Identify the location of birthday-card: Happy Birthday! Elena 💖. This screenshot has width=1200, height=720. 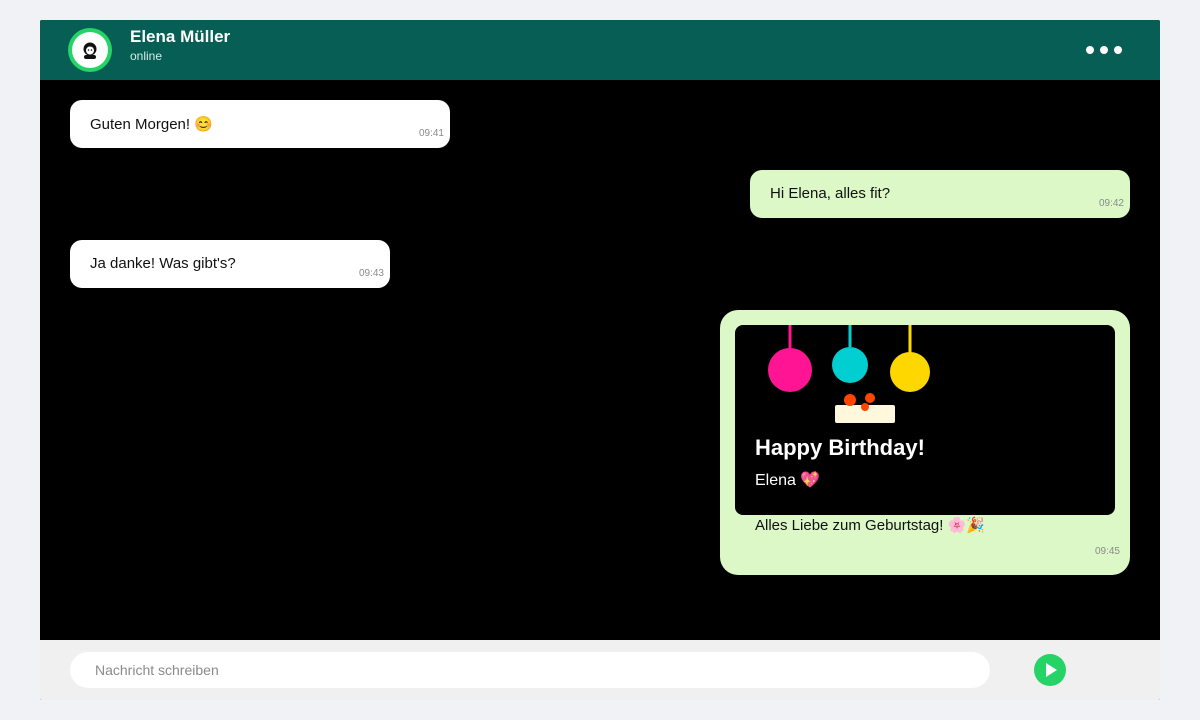
(925, 420).